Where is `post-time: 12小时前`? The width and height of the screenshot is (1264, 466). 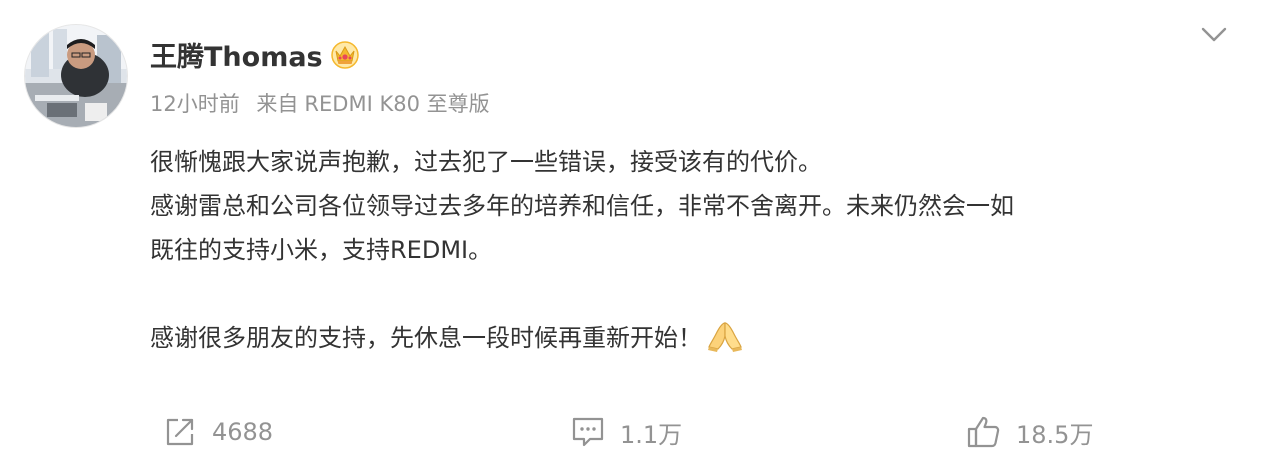
post-time: 12小时前 is located at coordinates (195, 104).